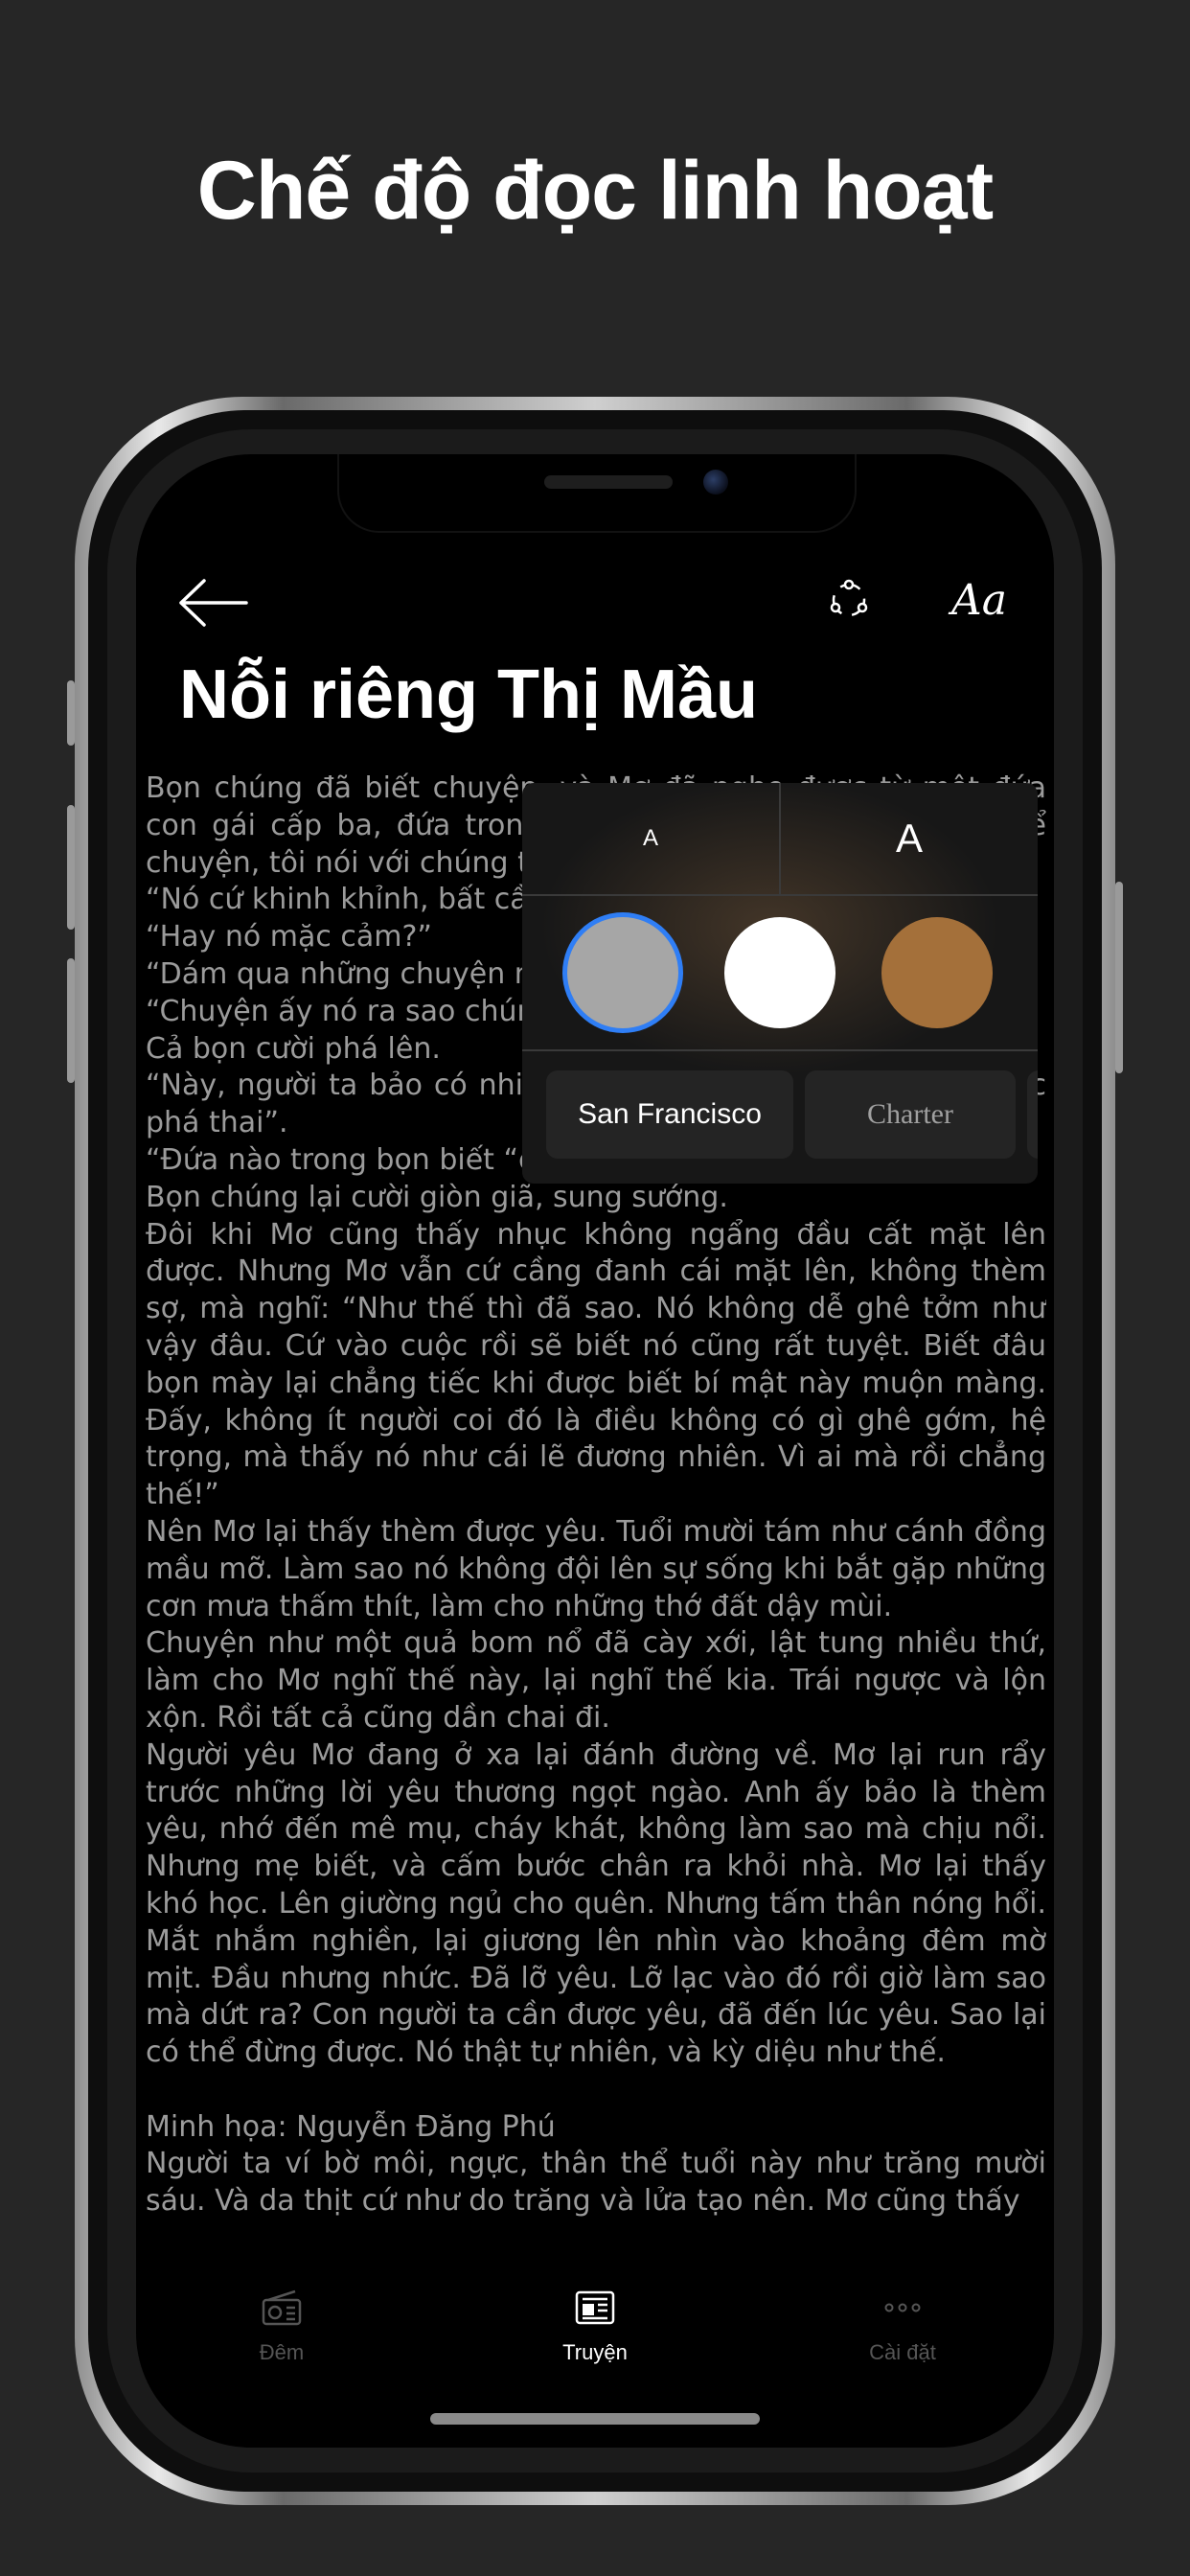  Describe the element at coordinates (71, 713) in the screenshot. I see `silent-switch` at that location.